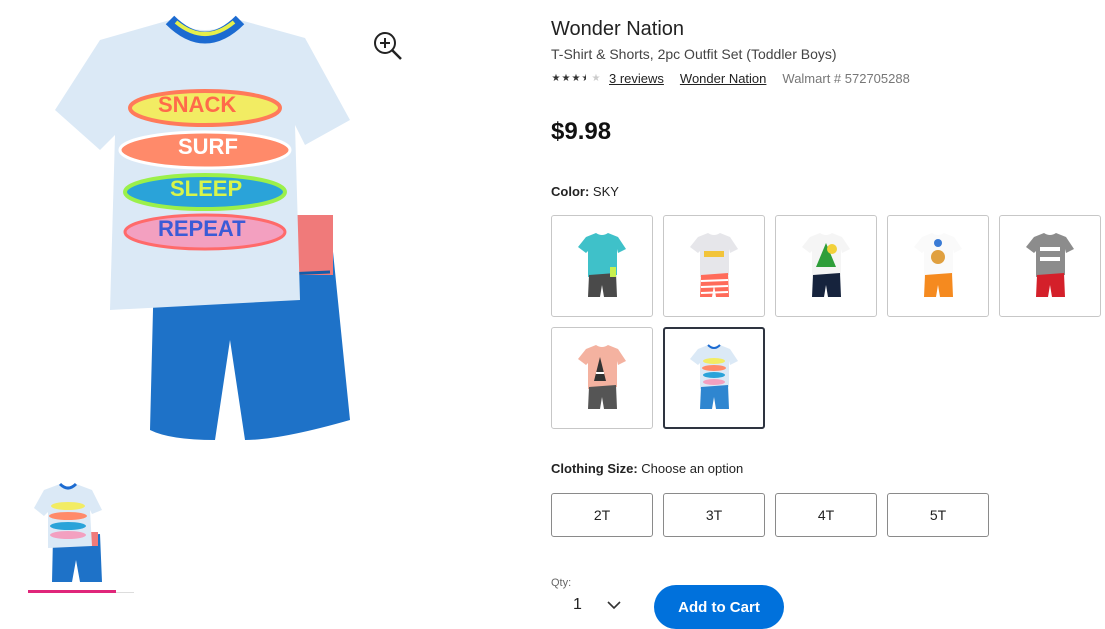 This screenshot has width=1105, height=629. I want to click on shirt-text-2: SURF, so click(208, 146).